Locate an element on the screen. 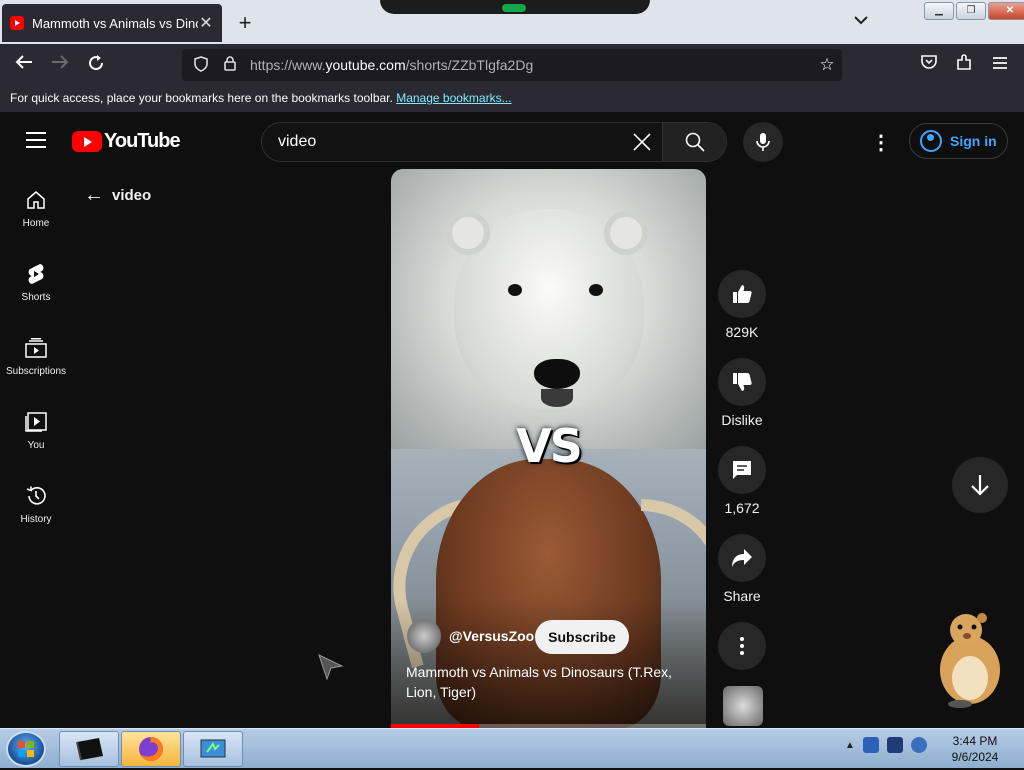 Image resolution: width=1024 pixels, height=770 pixels. sidebar-item-history: History is located at coordinates (36, 505).